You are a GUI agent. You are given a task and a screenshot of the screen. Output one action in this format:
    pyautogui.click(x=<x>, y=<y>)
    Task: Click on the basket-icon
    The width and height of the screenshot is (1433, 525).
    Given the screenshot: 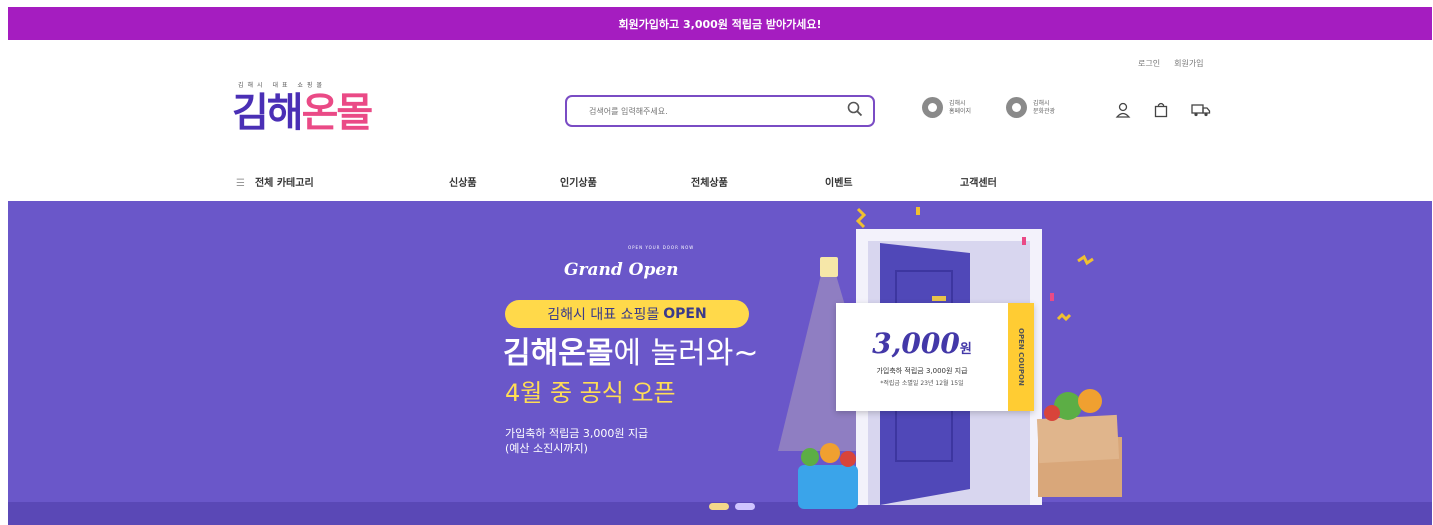 What is the action you would take?
    pyautogui.click(x=828, y=487)
    